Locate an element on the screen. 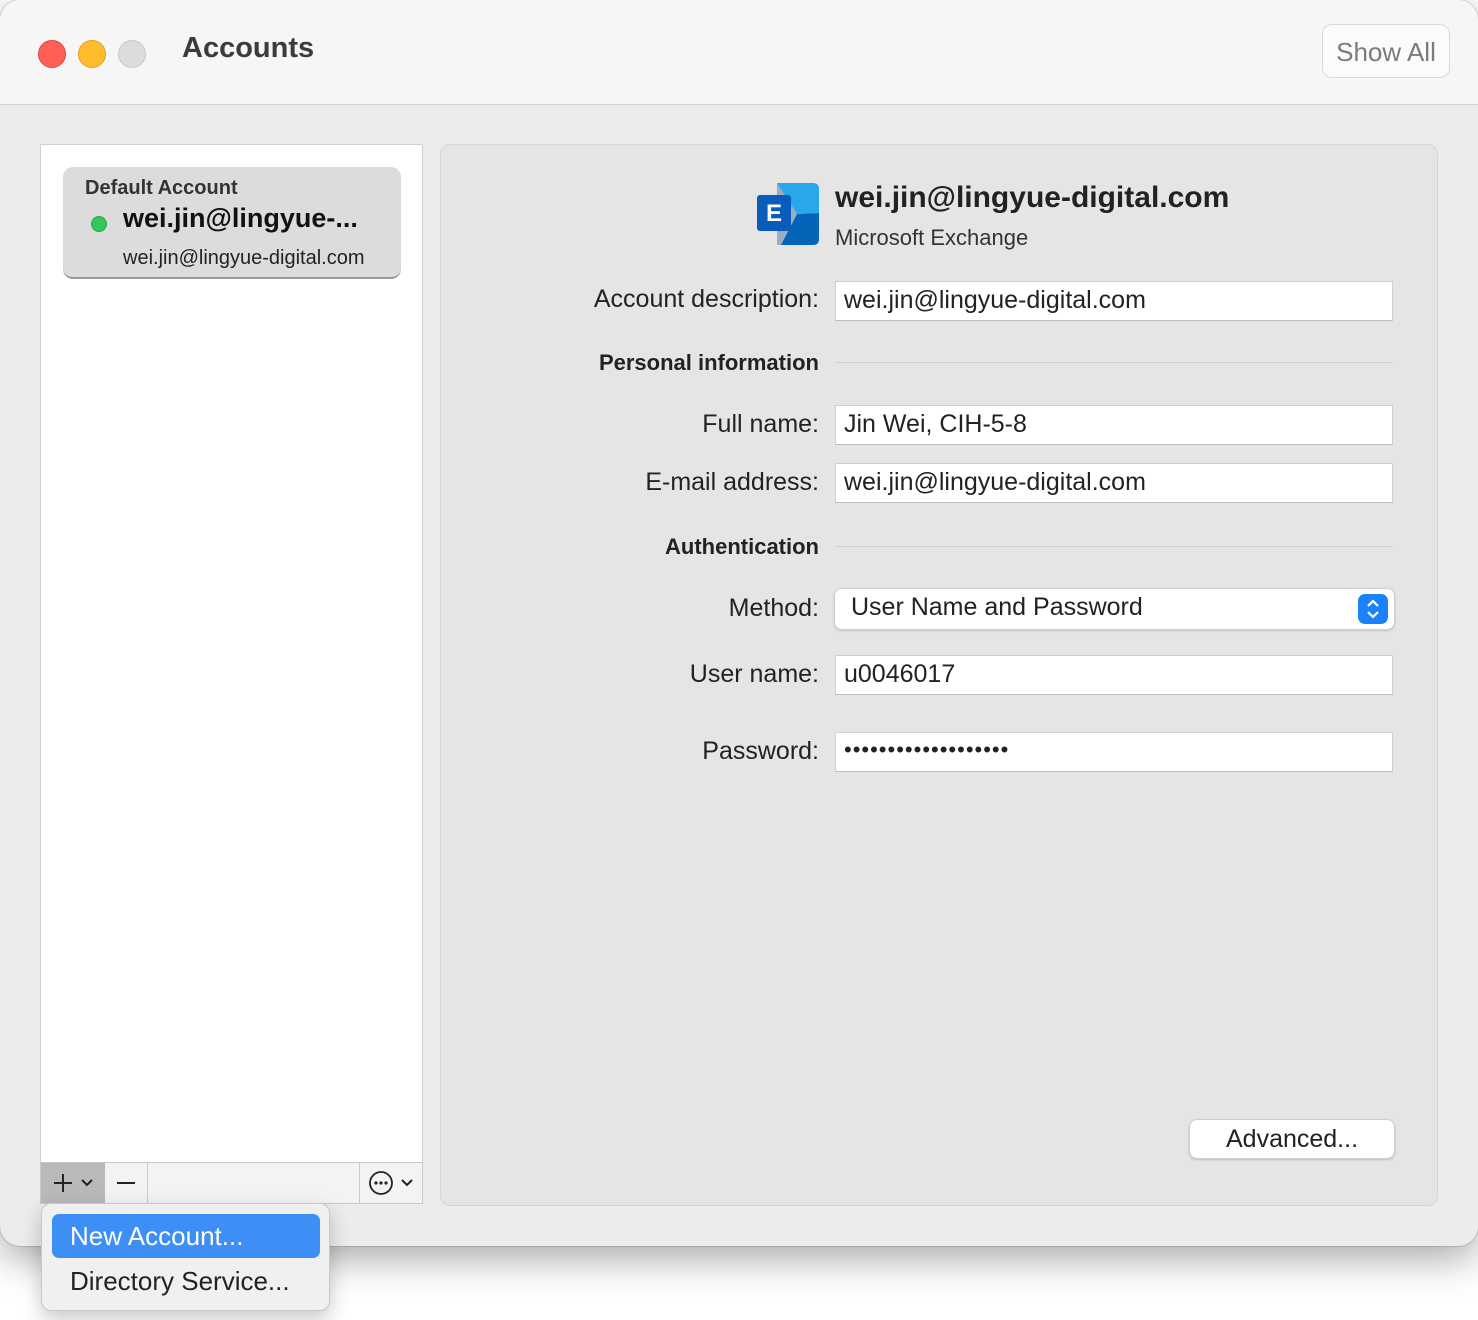 The height and width of the screenshot is (1320, 1478). show-all-button: Show All is located at coordinates (1386, 51).